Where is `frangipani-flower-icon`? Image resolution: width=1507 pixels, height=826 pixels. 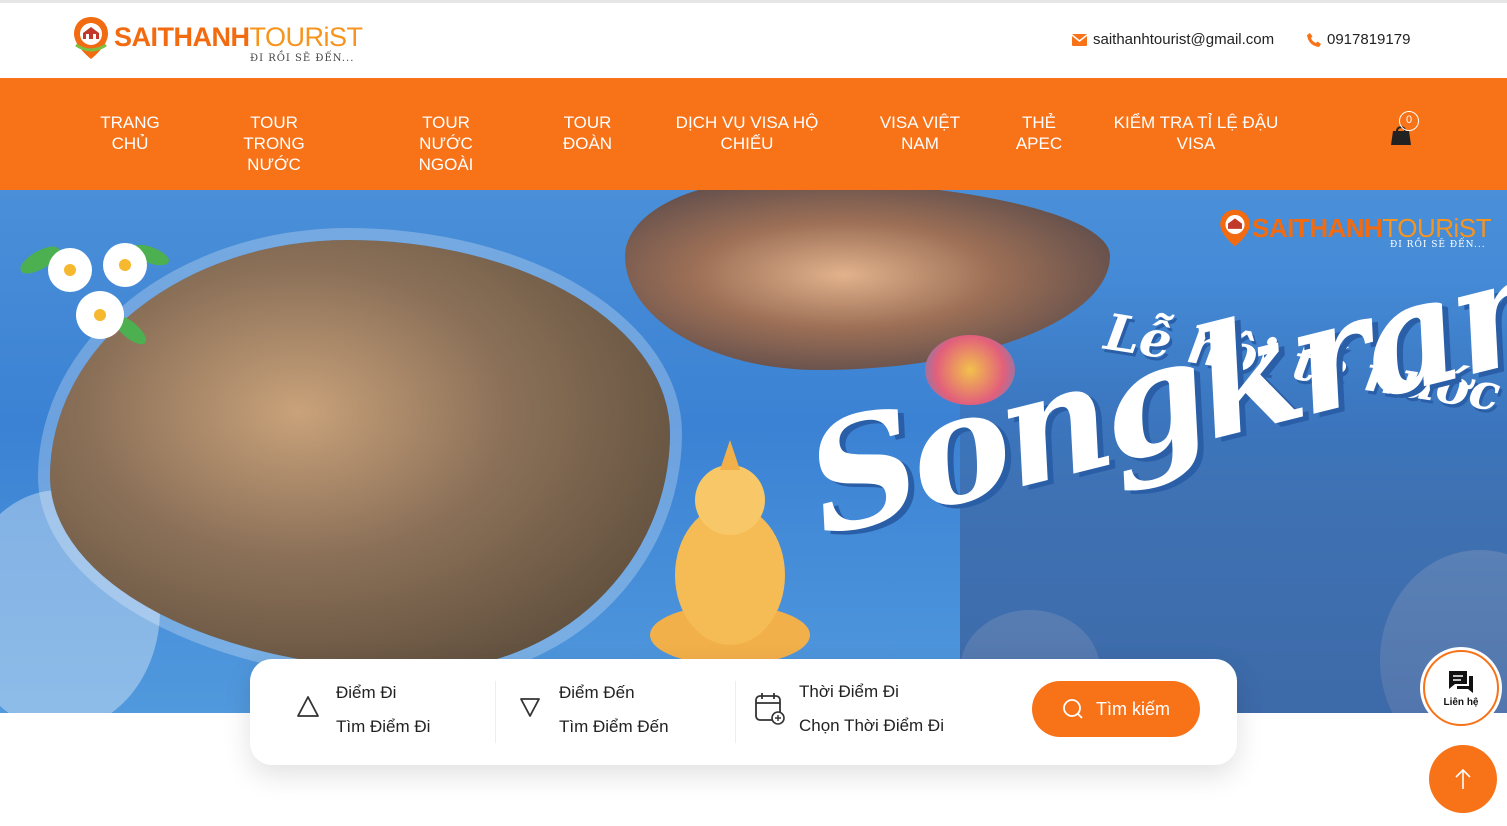 frangipani-flower-icon is located at coordinates (94, 294).